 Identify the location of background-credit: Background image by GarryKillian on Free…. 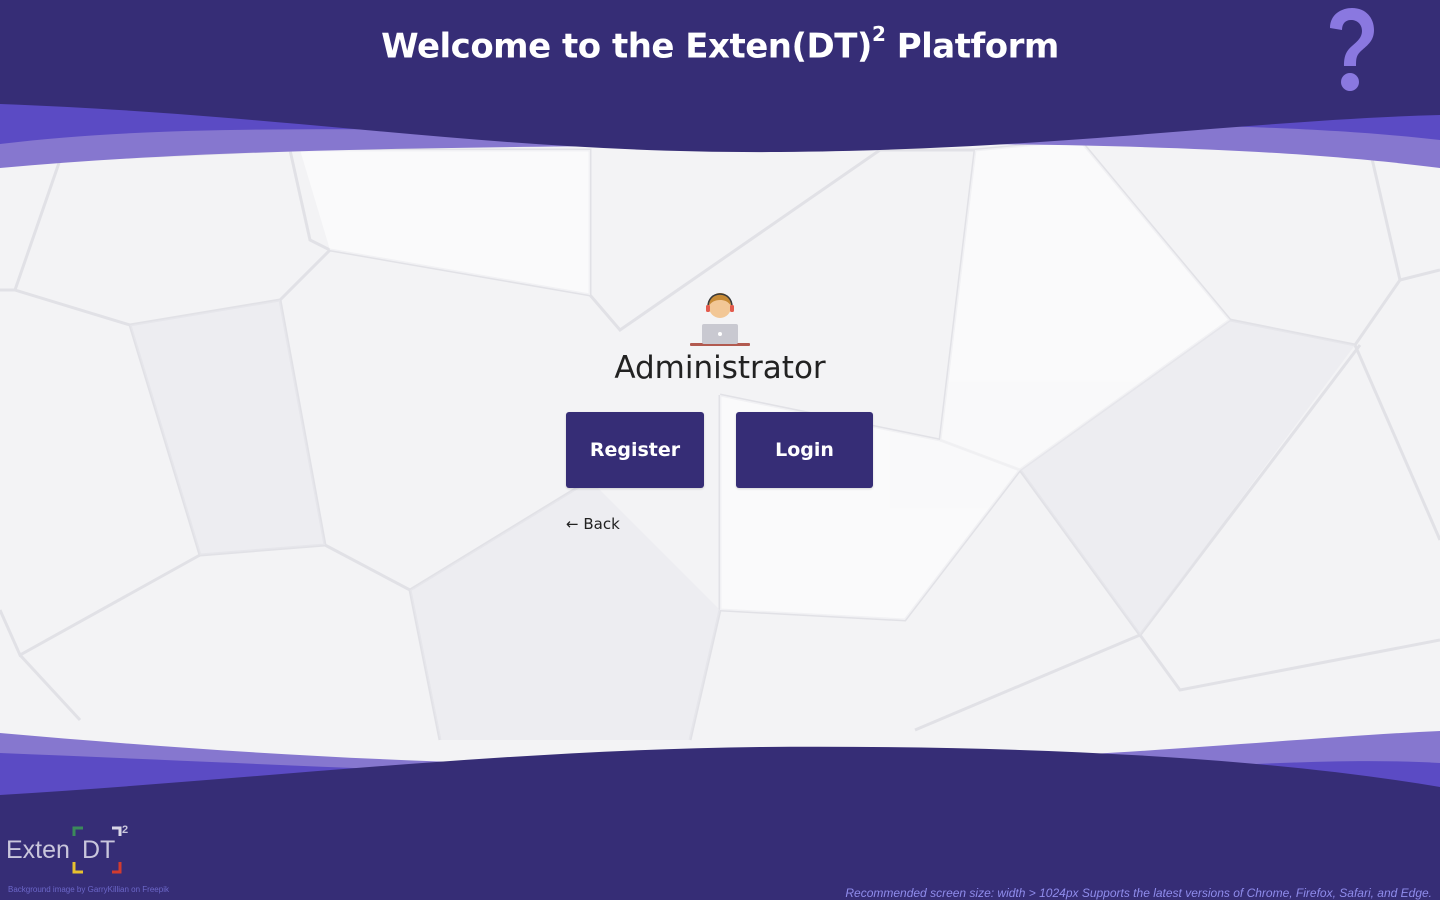
(88, 889).